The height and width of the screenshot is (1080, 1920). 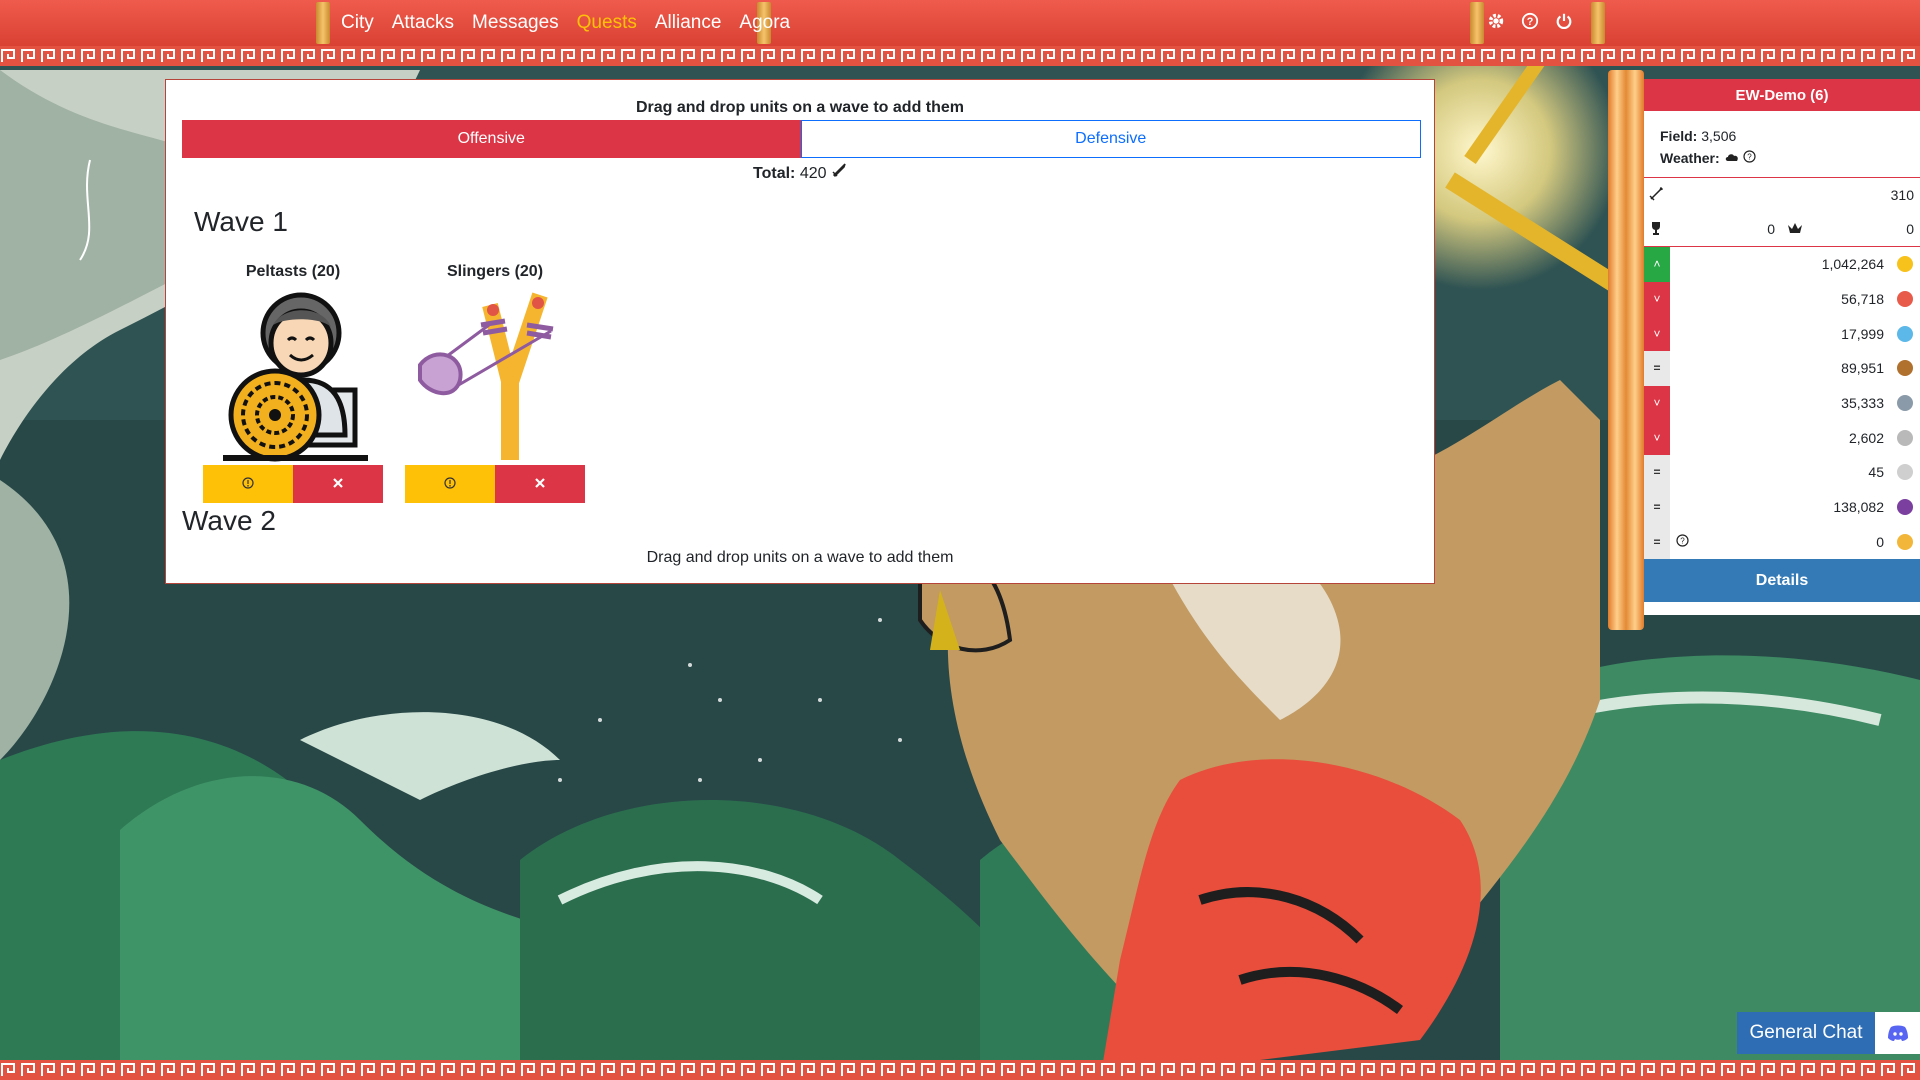 What do you see at coordinates (357, 23) in the screenshot?
I see `nav-city: City` at bounding box center [357, 23].